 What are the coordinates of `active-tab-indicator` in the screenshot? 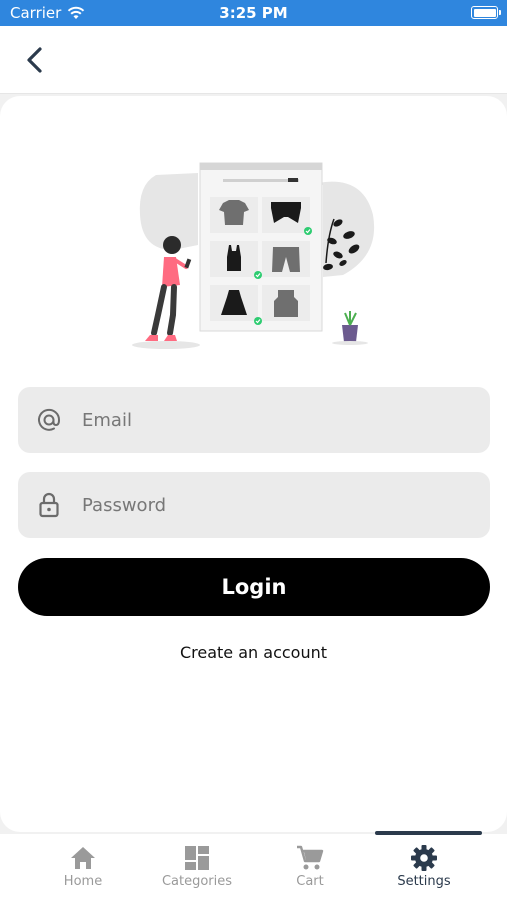 It's located at (428, 833).